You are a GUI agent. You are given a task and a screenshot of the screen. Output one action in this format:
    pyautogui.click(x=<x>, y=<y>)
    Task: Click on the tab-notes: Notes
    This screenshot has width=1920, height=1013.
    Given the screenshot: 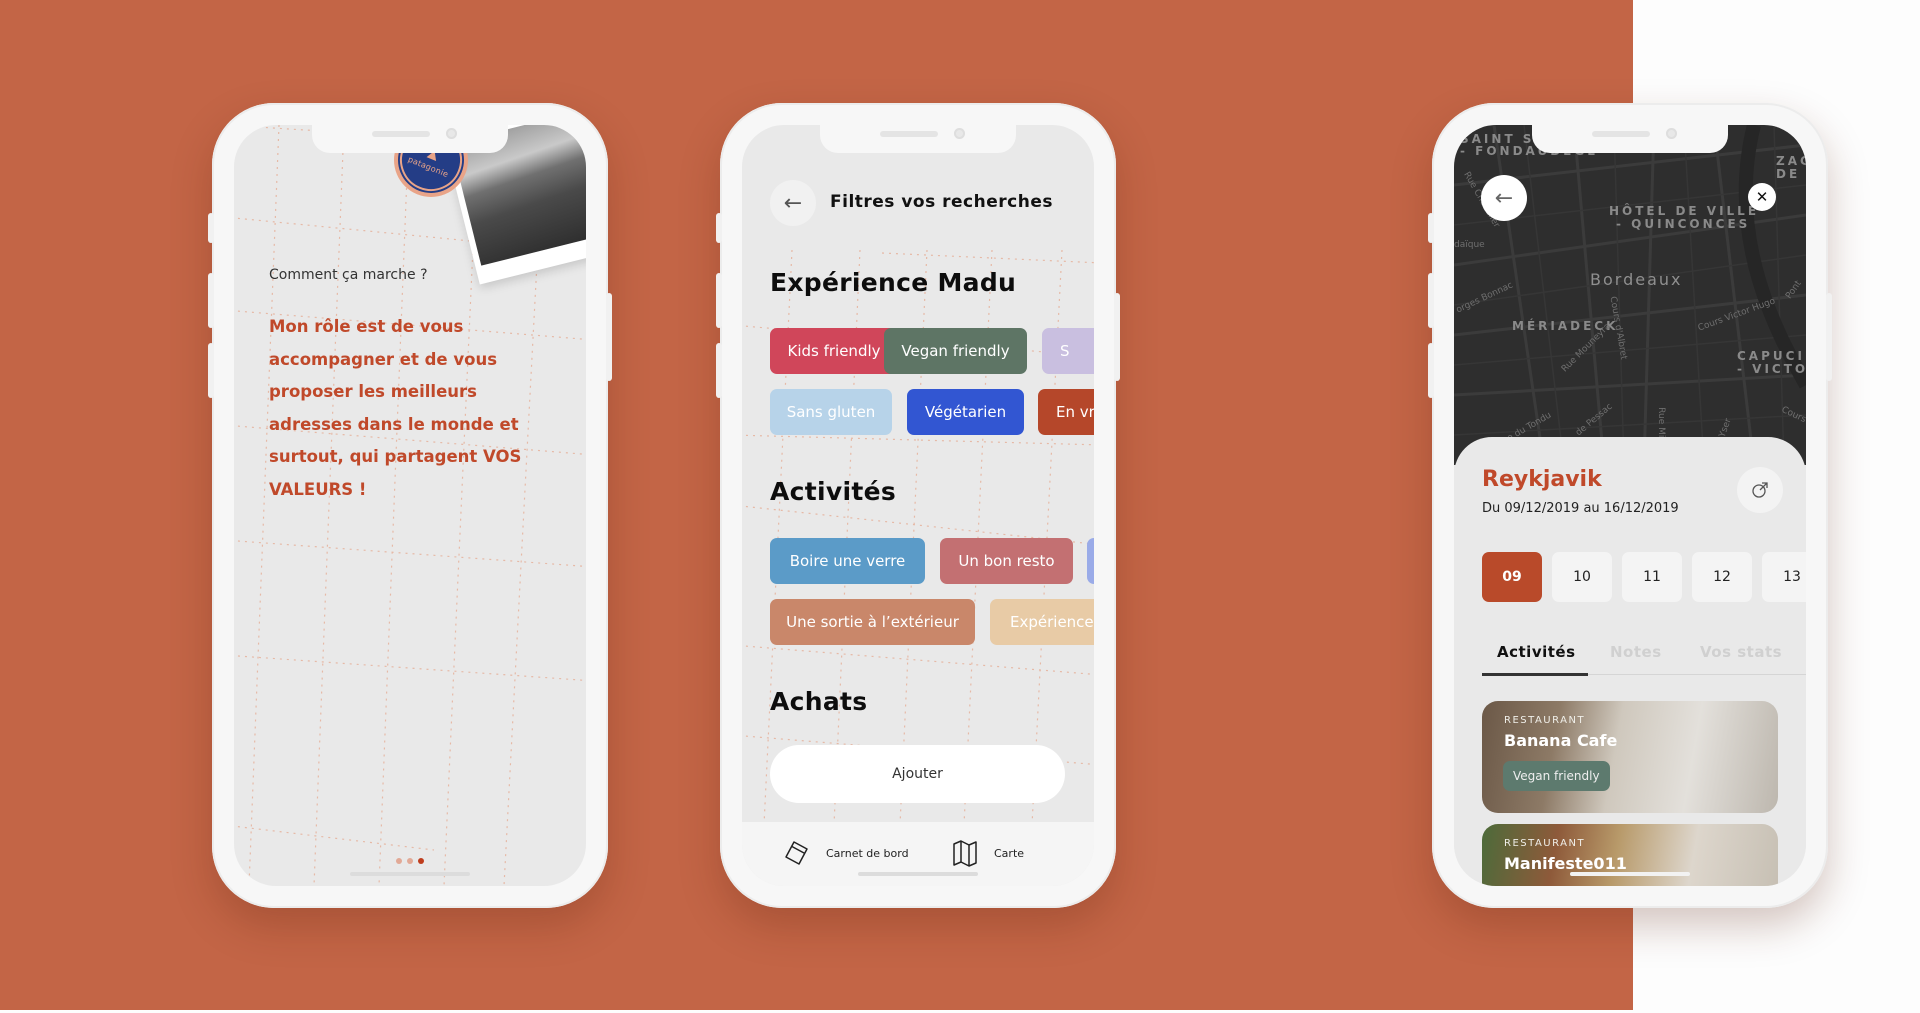 What is the action you would take?
    pyautogui.click(x=1636, y=652)
    